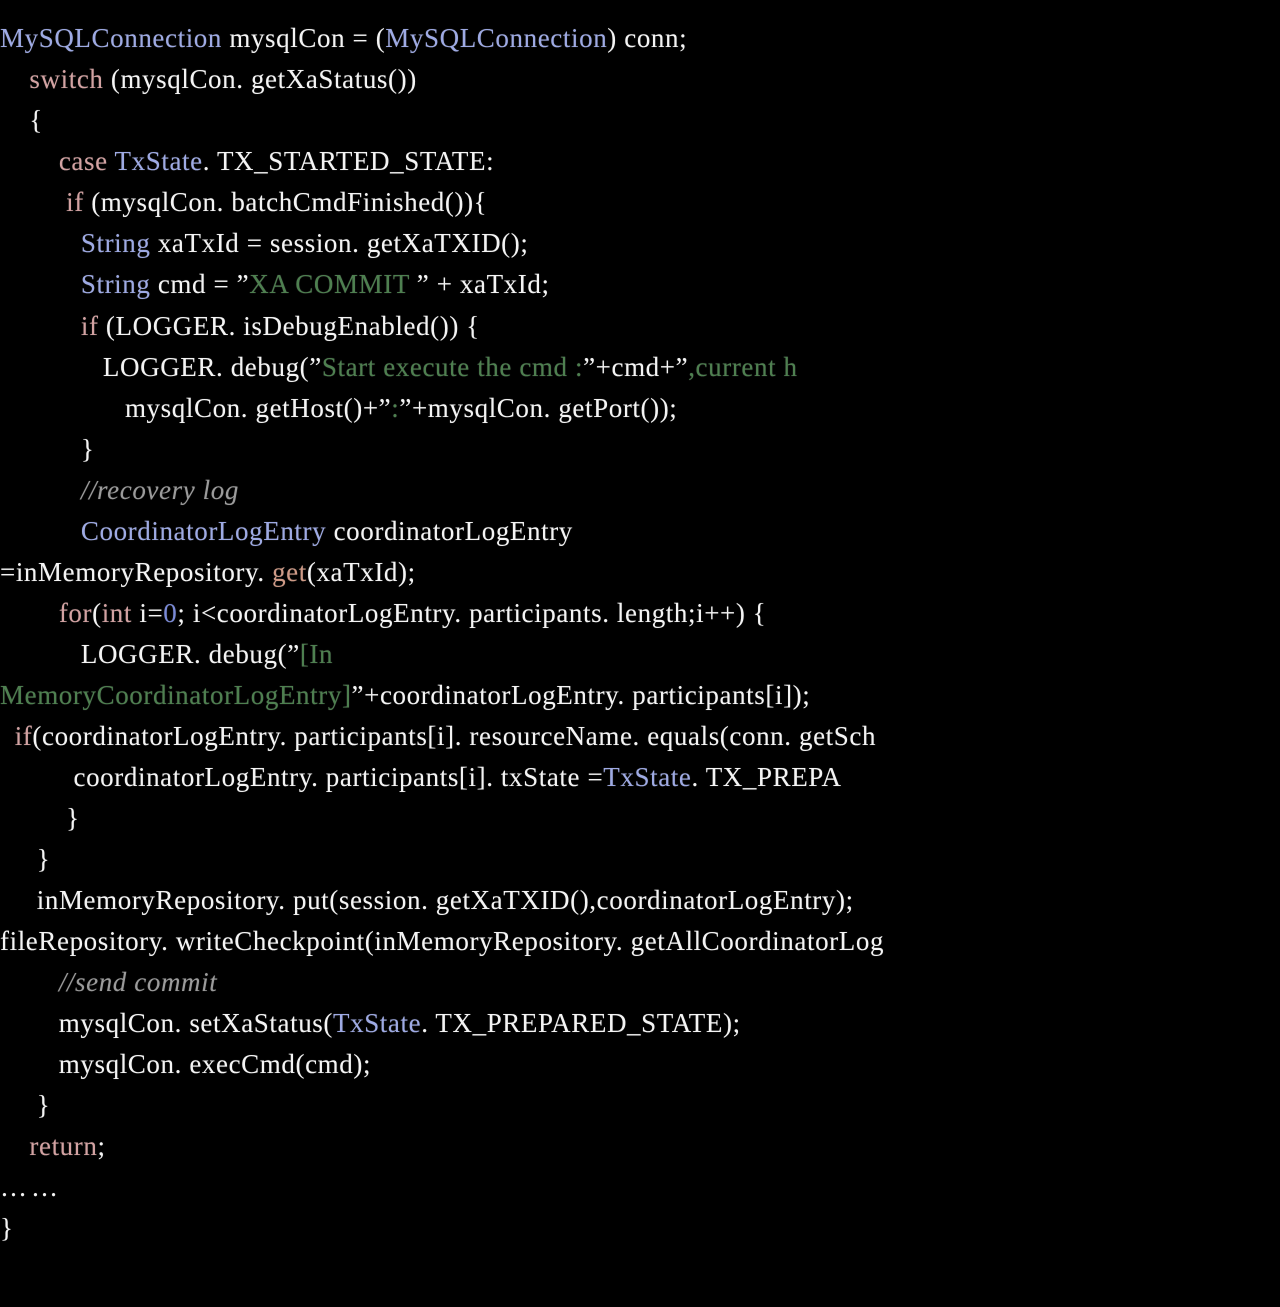 Image resolution: width=1280 pixels, height=1307 pixels. What do you see at coordinates (63, 1146) in the screenshot?
I see `code-token-keyword: return` at bounding box center [63, 1146].